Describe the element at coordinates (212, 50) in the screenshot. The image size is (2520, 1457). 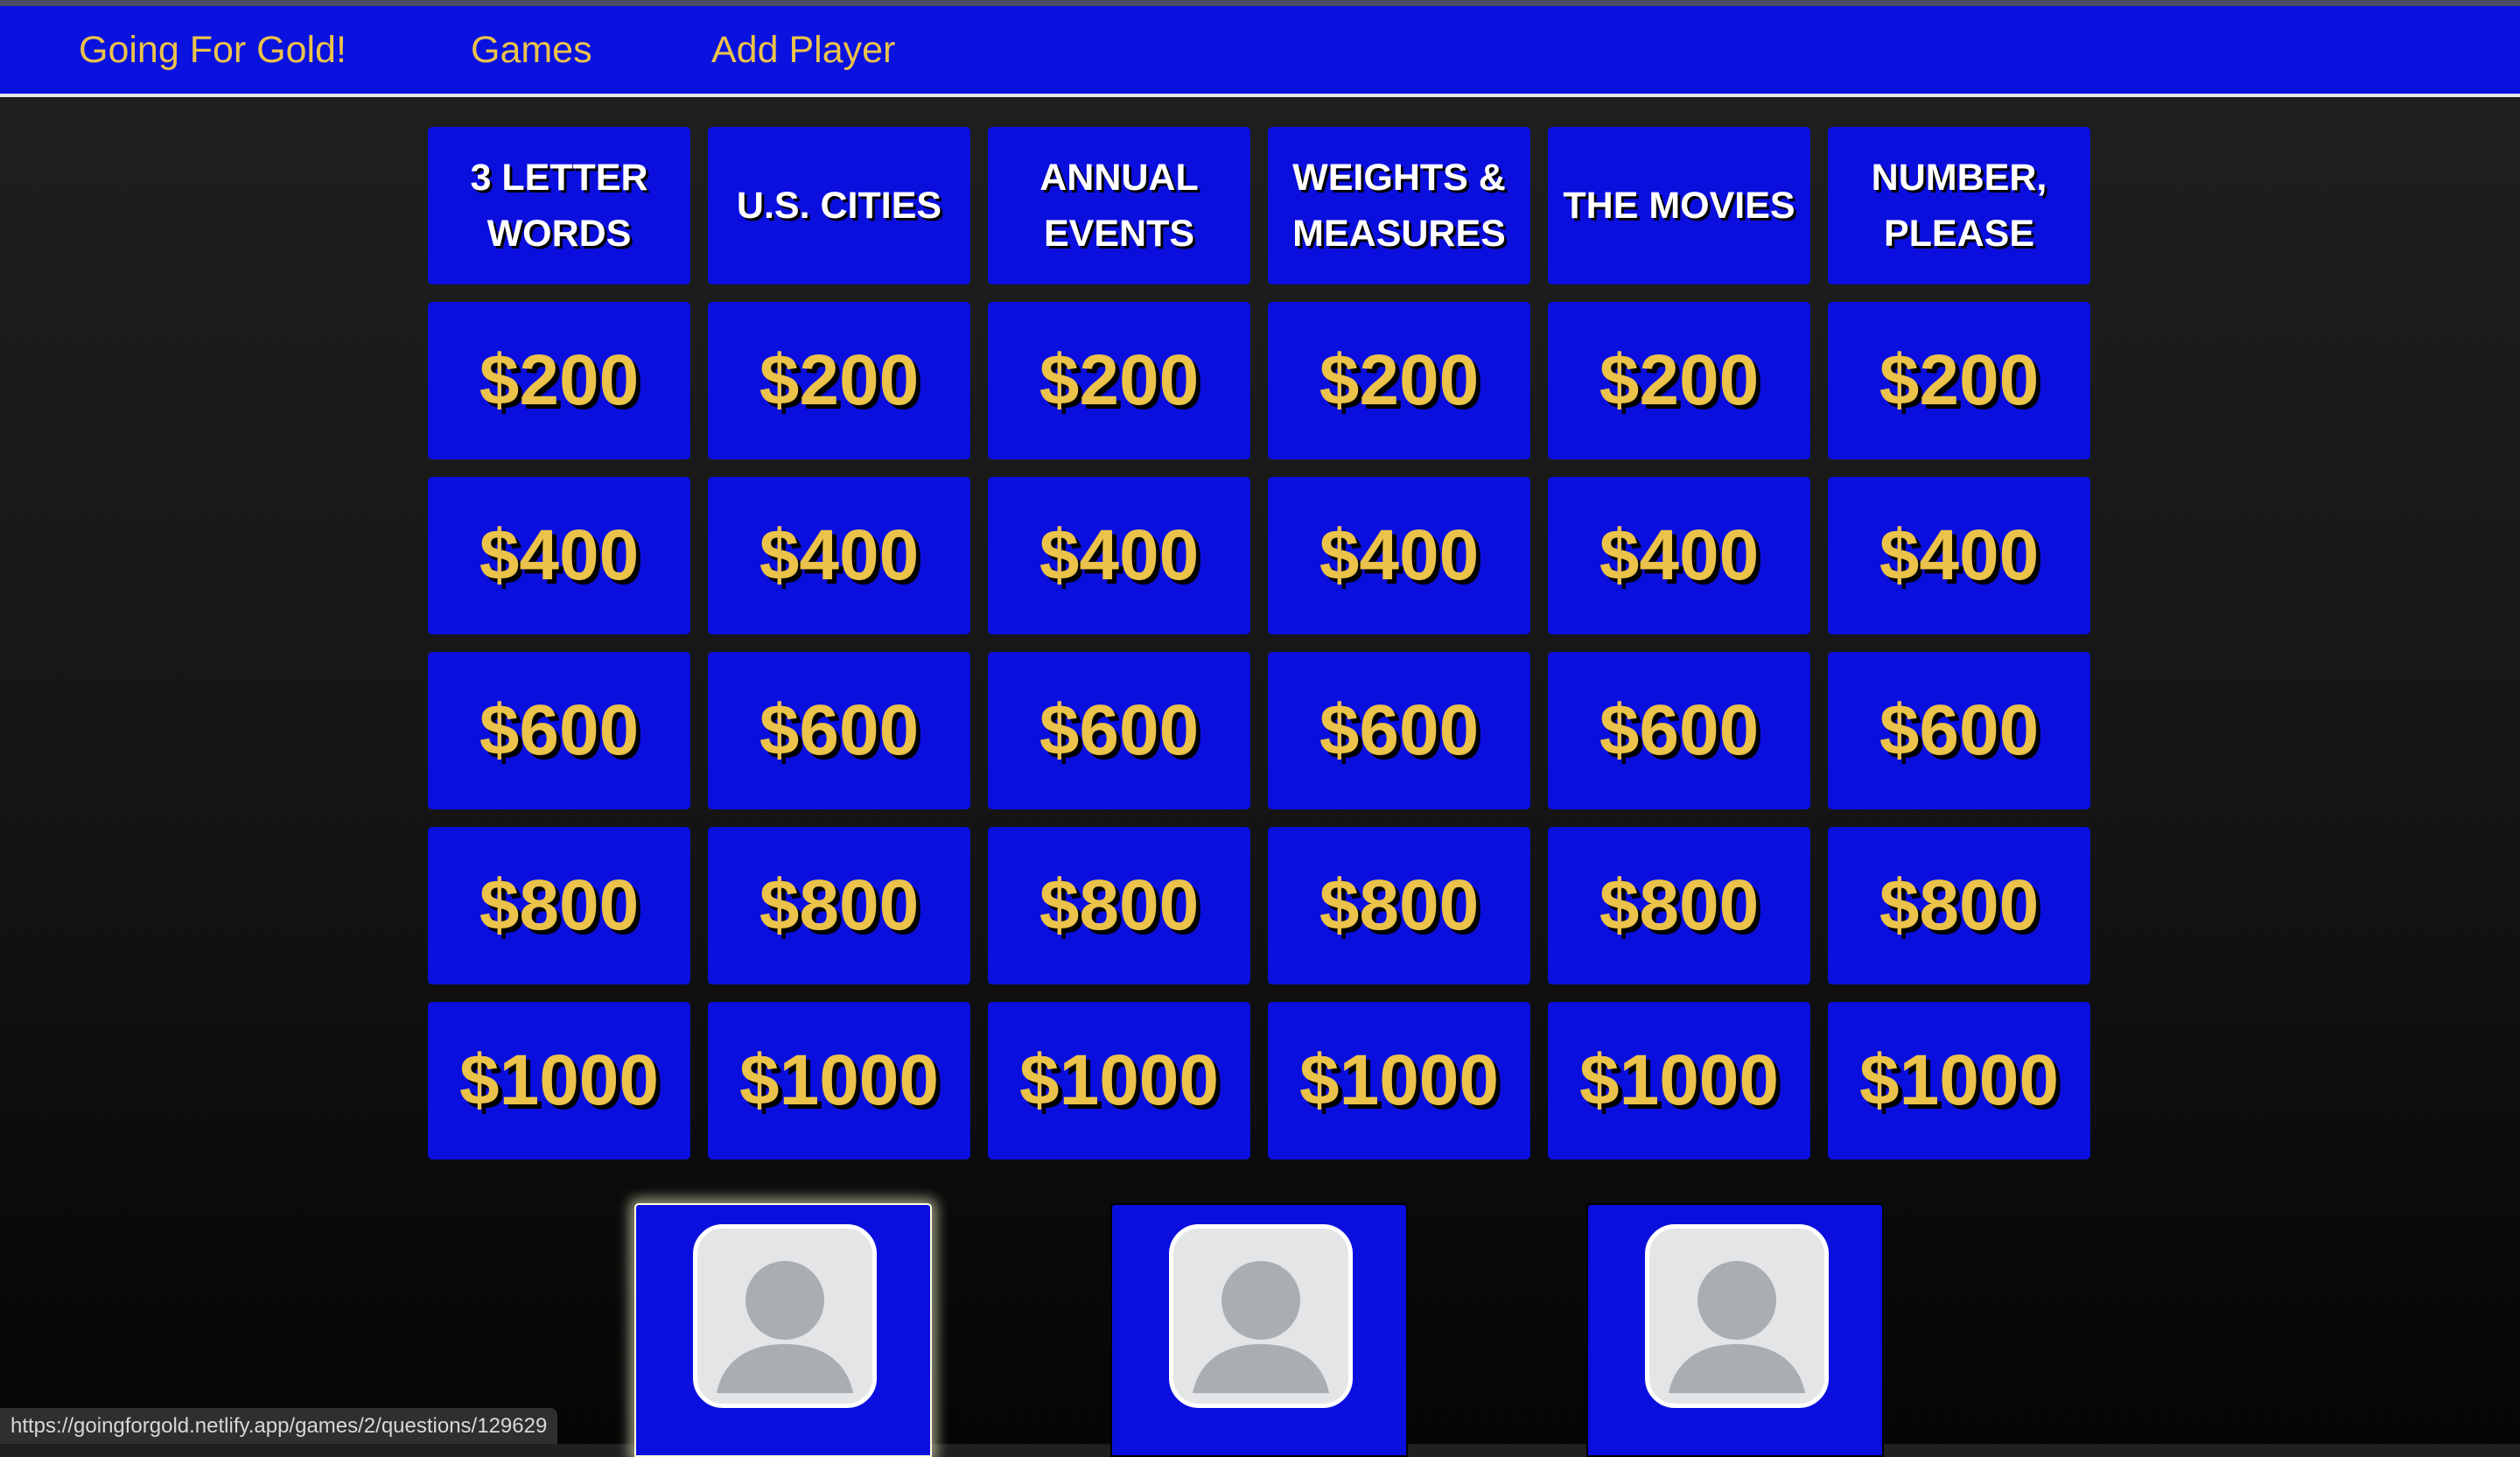
I see `nav-brand-link: Going For Gold!` at that location.